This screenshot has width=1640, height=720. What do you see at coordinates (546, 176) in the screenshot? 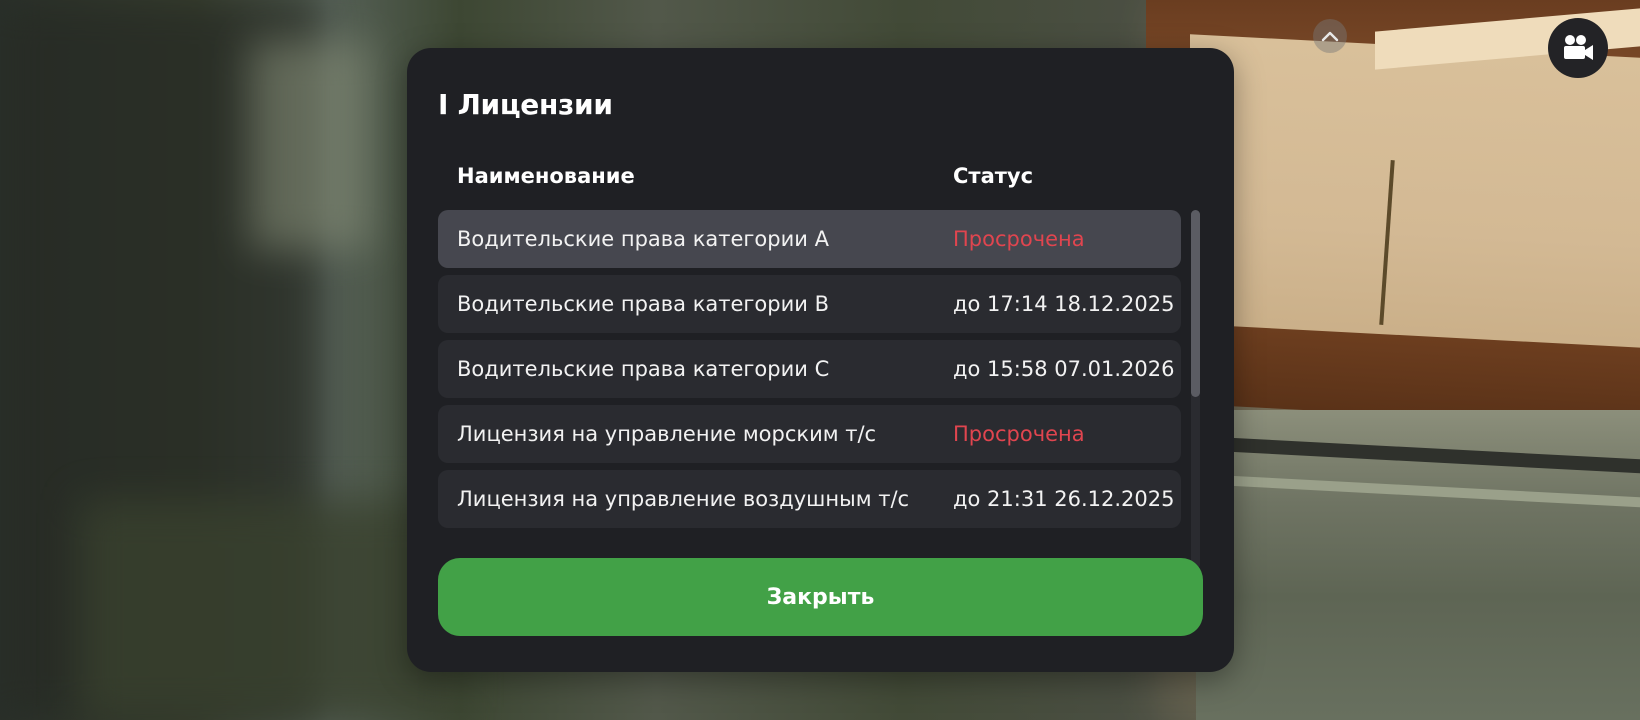
I see `column-header-name: Наименование` at bounding box center [546, 176].